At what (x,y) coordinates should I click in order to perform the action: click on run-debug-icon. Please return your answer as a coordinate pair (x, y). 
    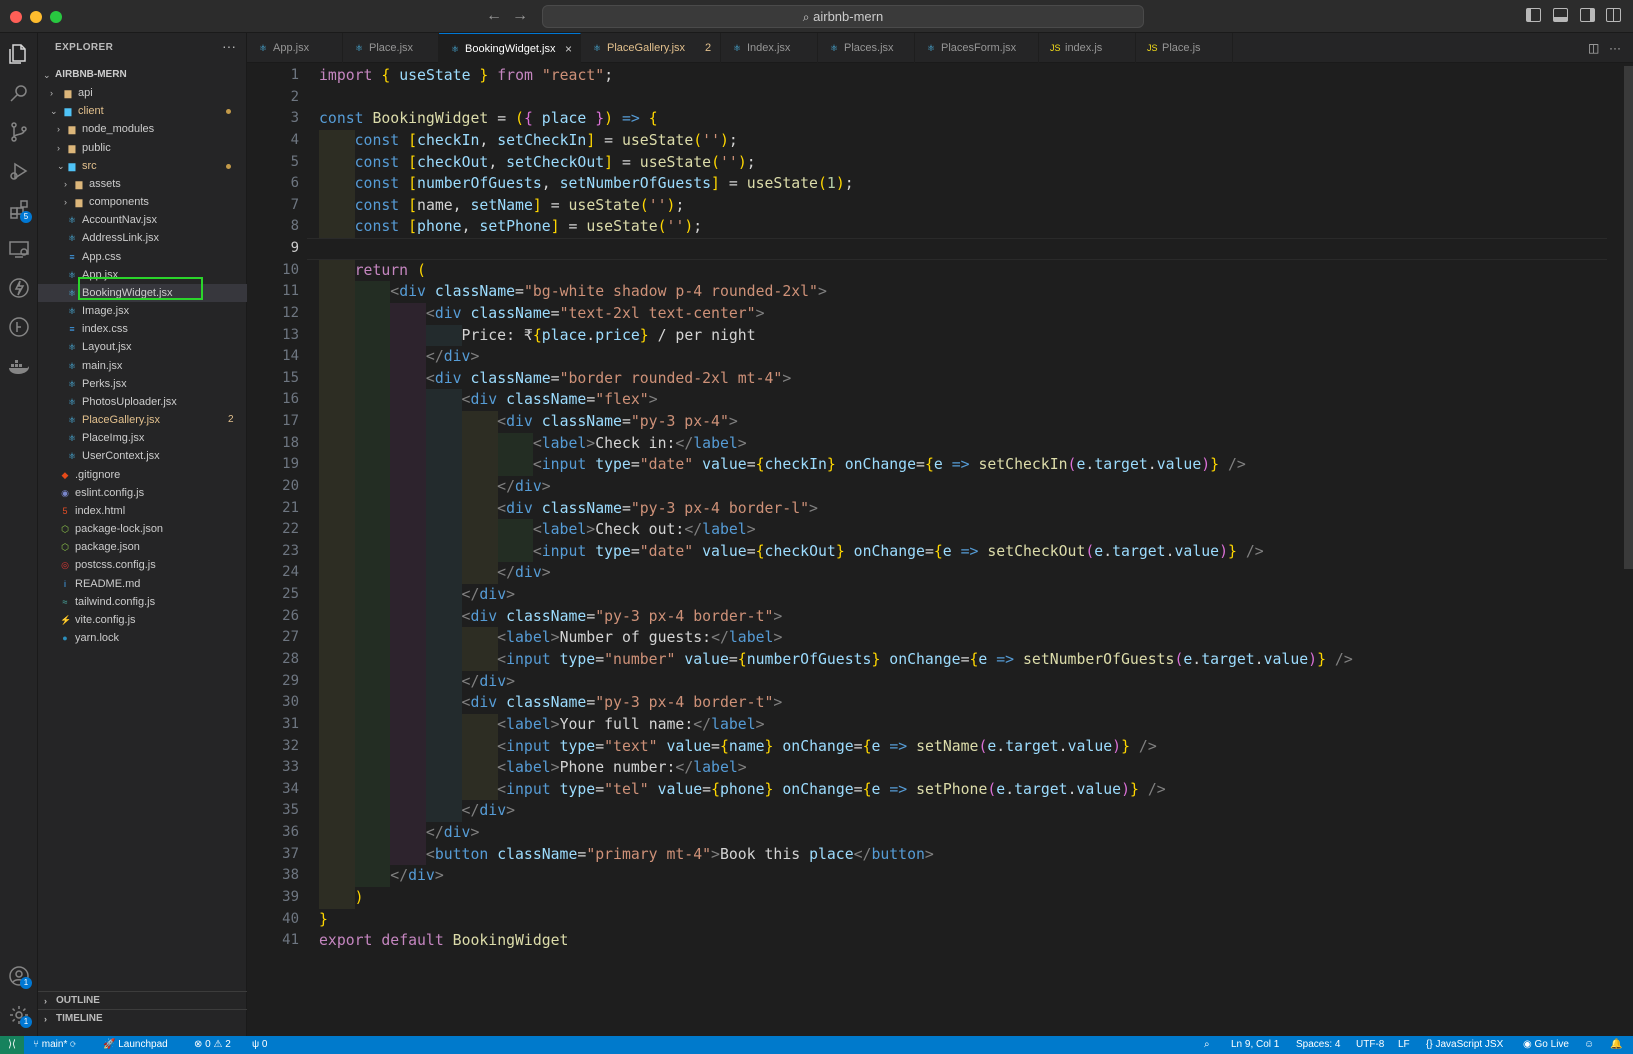
    Looking at the image, I should click on (19, 171).